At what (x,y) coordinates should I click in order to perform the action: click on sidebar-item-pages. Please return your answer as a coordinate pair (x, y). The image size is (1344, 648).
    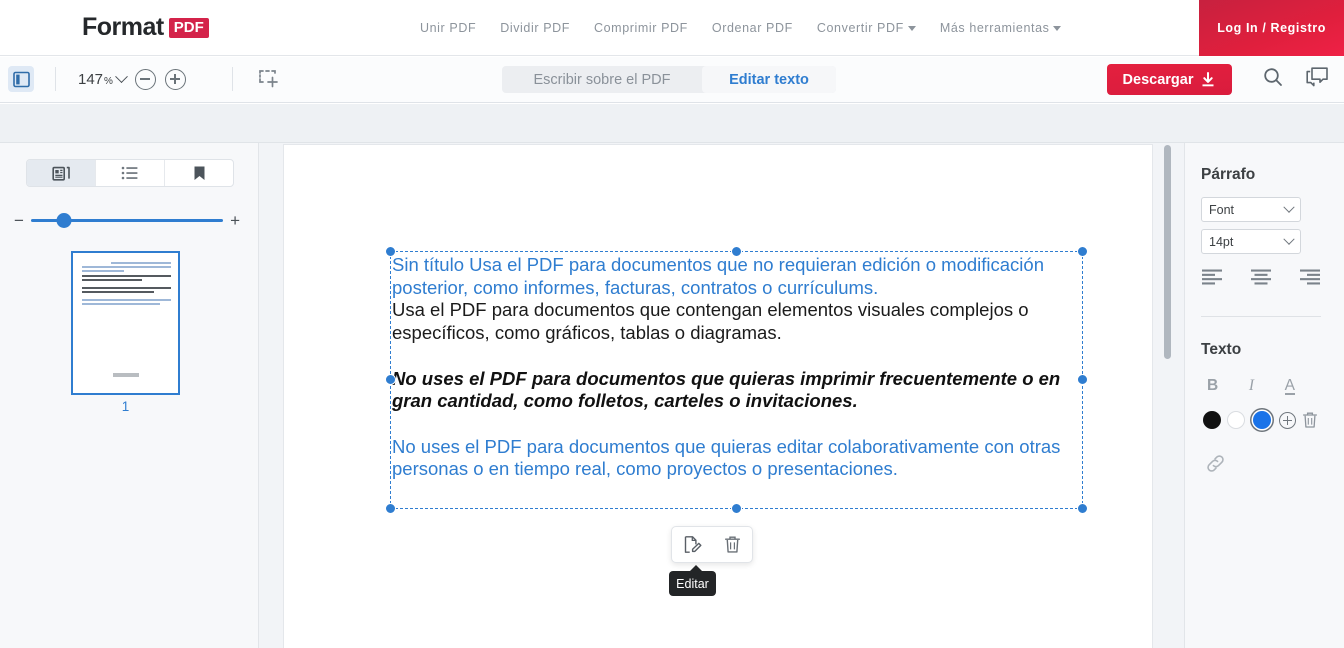
    Looking at the image, I should click on (61, 173).